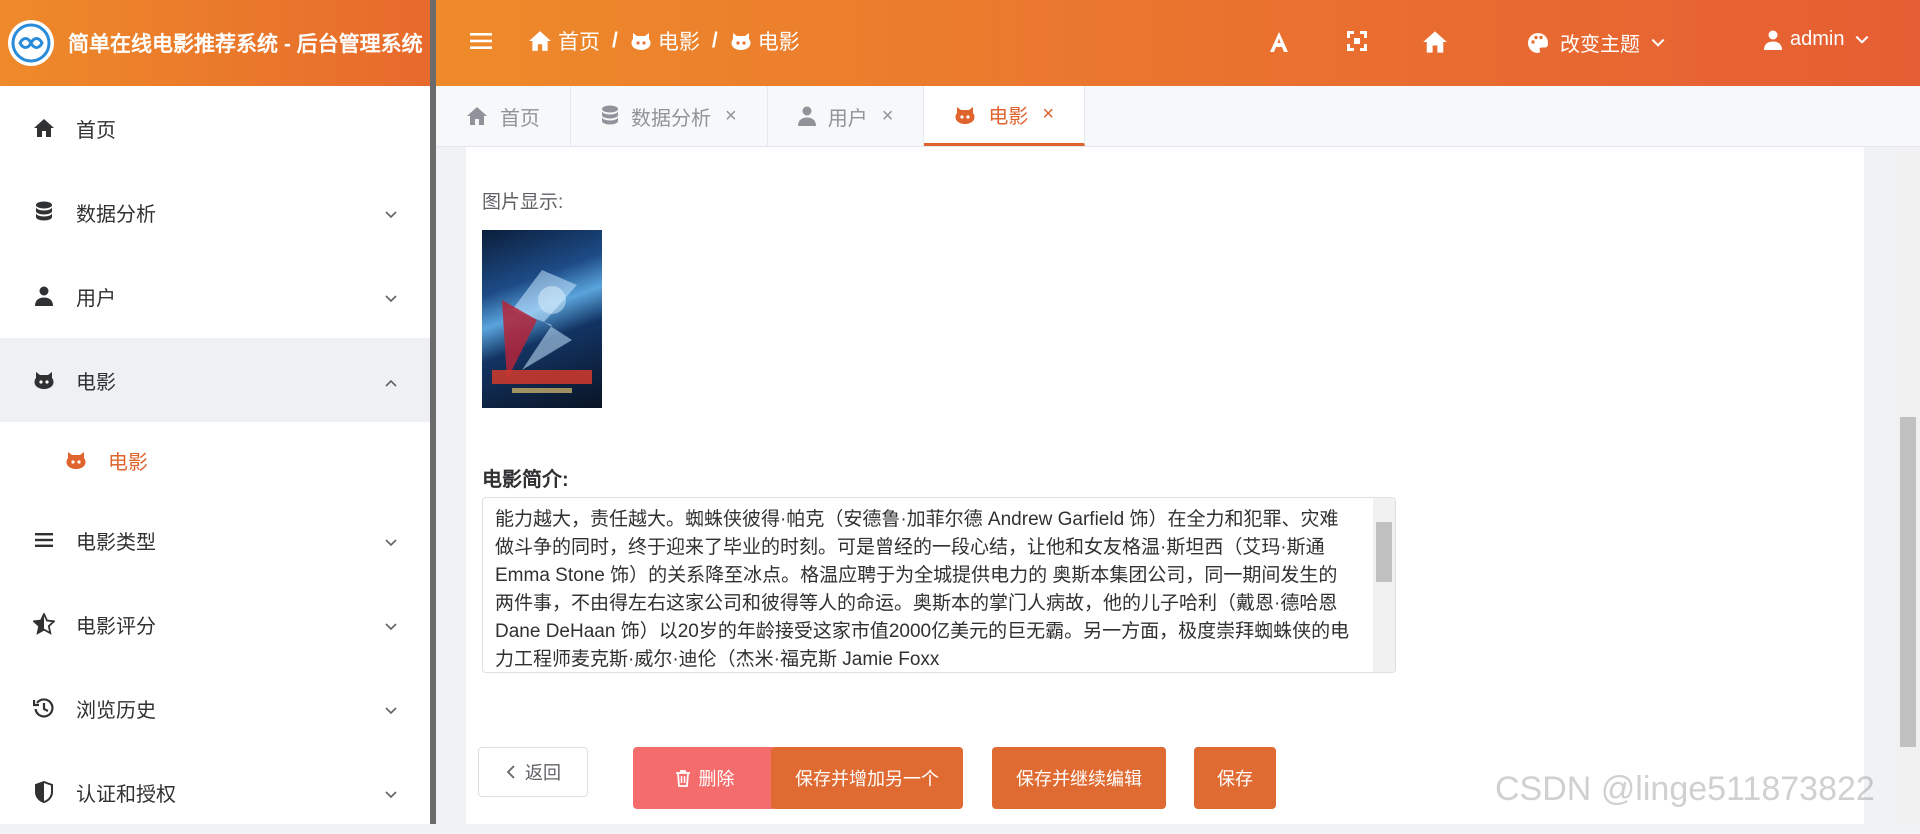 The image size is (1920, 834). I want to click on save-and-add-another-button: 保存并增加另一个, so click(867, 778).